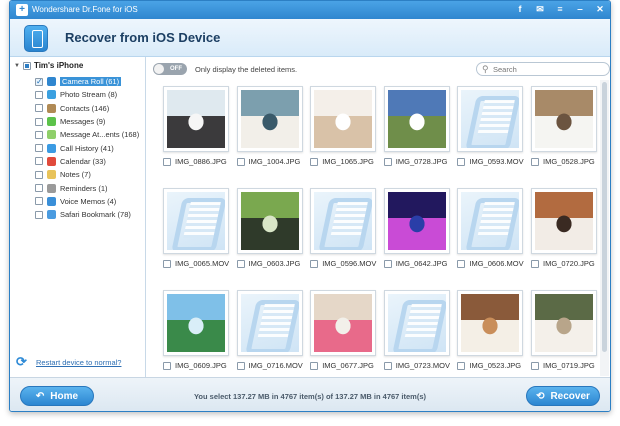 The image size is (620, 426). What do you see at coordinates (604, 217) in the screenshot?
I see `scrollbar-thumb` at bounding box center [604, 217].